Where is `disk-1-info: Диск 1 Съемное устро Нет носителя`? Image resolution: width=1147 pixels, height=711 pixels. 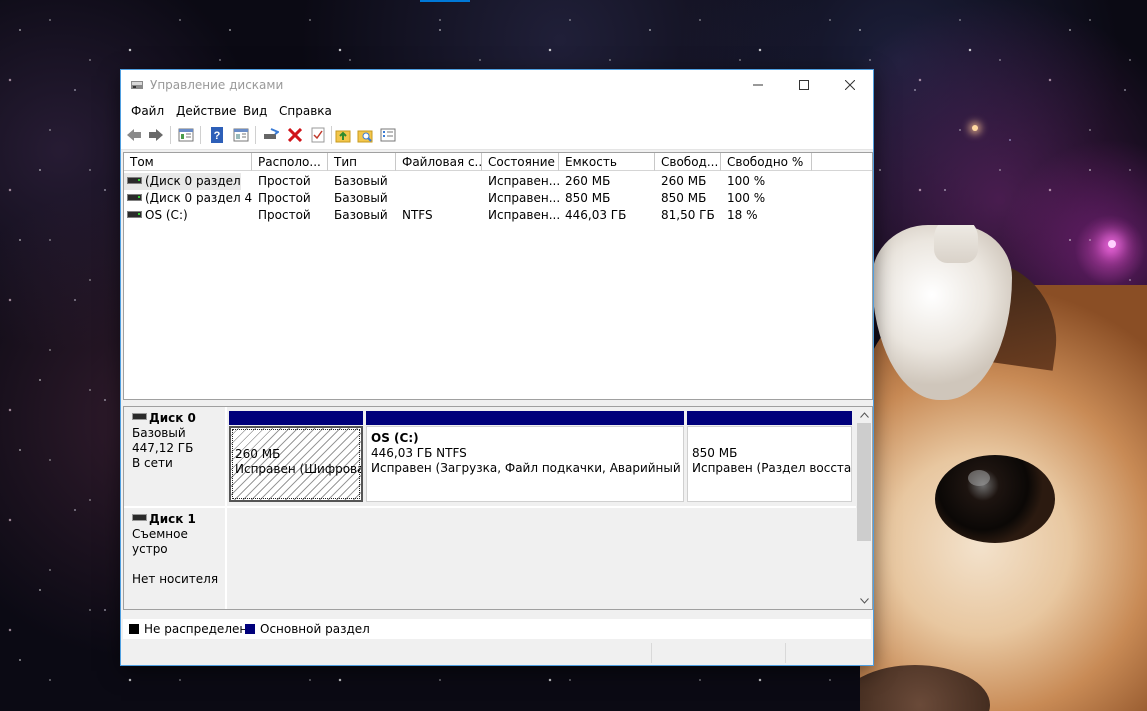 disk-1-info: Диск 1 Съемное устро Нет носителя is located at coordinates (175, 558).